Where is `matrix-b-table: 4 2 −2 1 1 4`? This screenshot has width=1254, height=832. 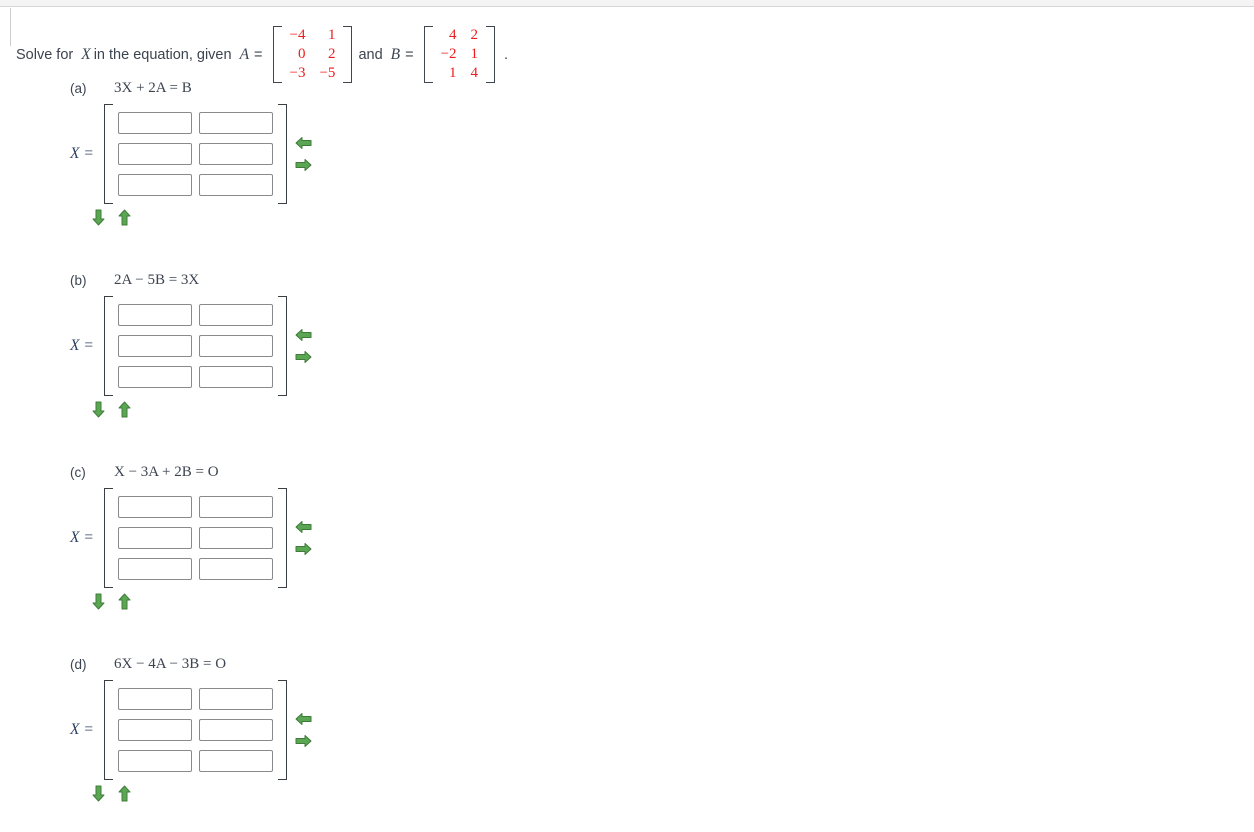
matrix-b-table: 4 2 −2 1 1 4 is located at coordinates (459, 54).